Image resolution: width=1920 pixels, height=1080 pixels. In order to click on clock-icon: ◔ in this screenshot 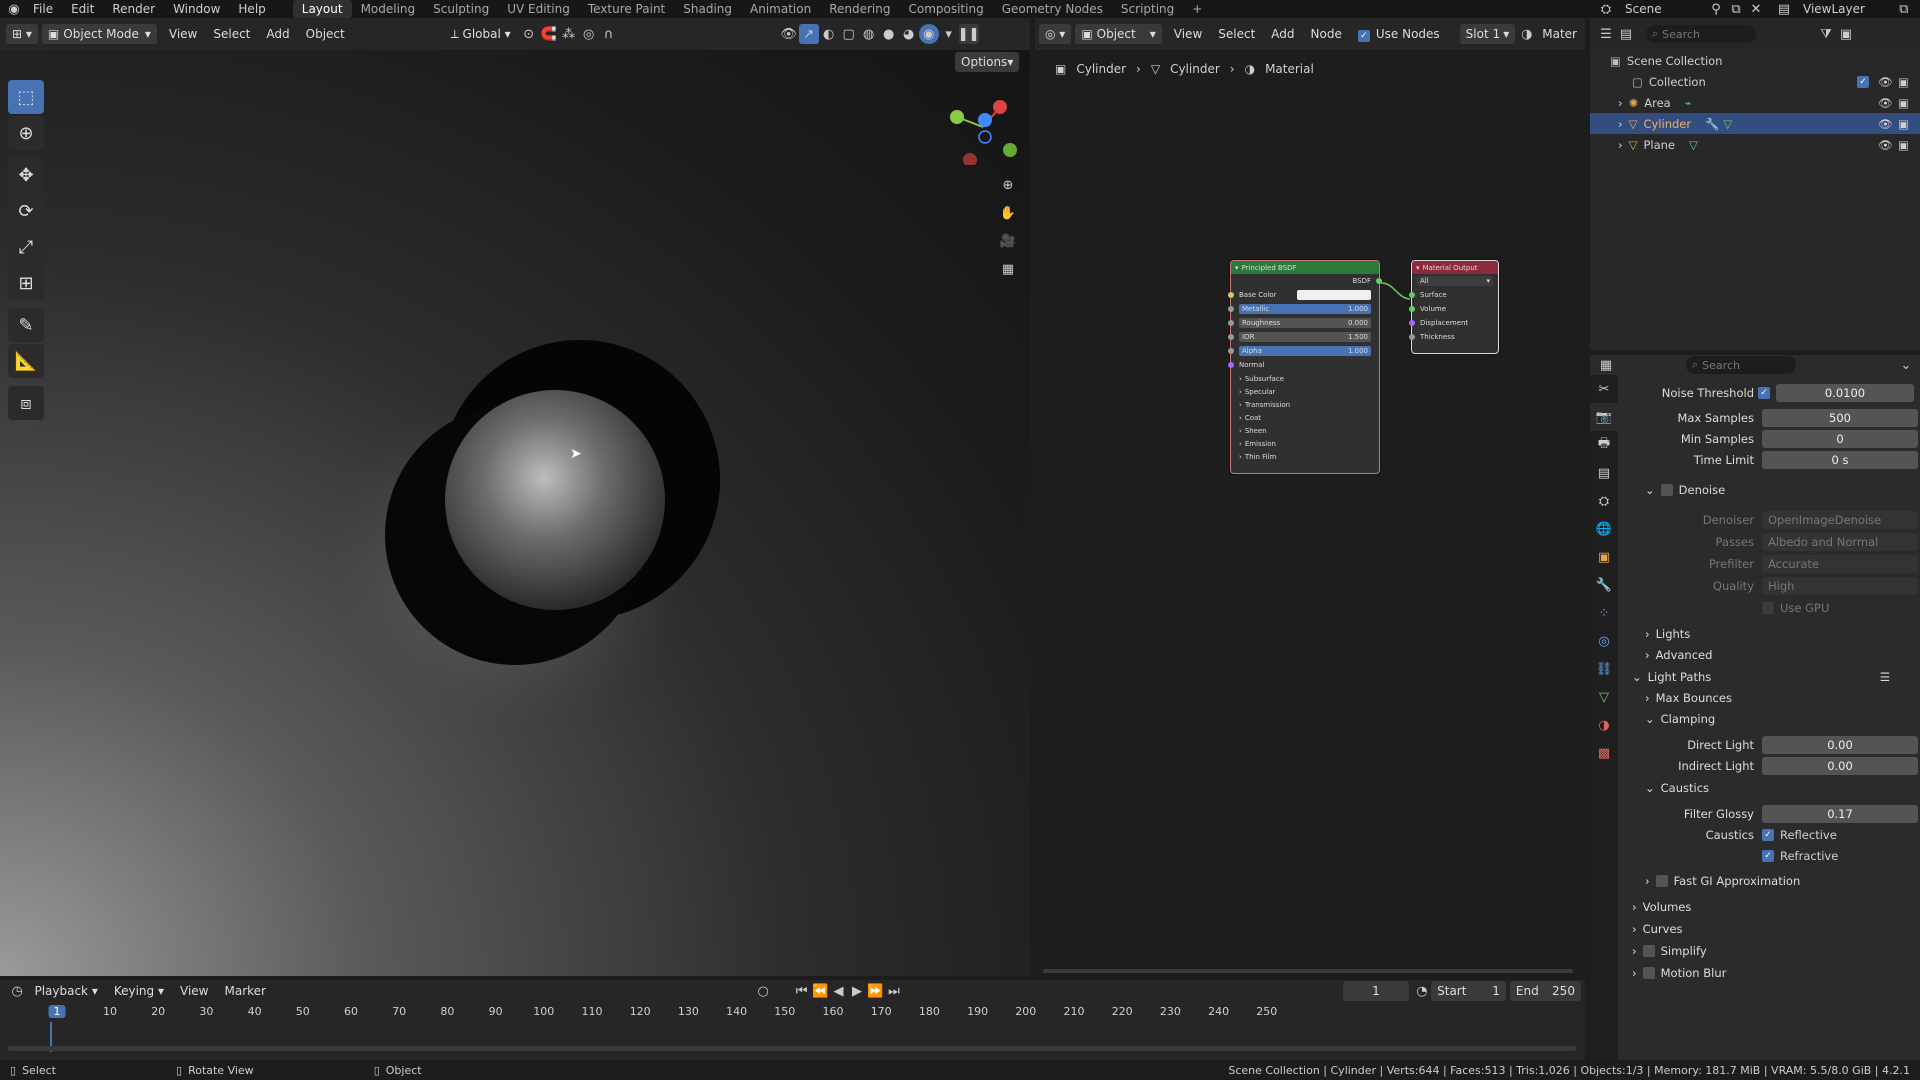, I will do `click(1422, 991)`.